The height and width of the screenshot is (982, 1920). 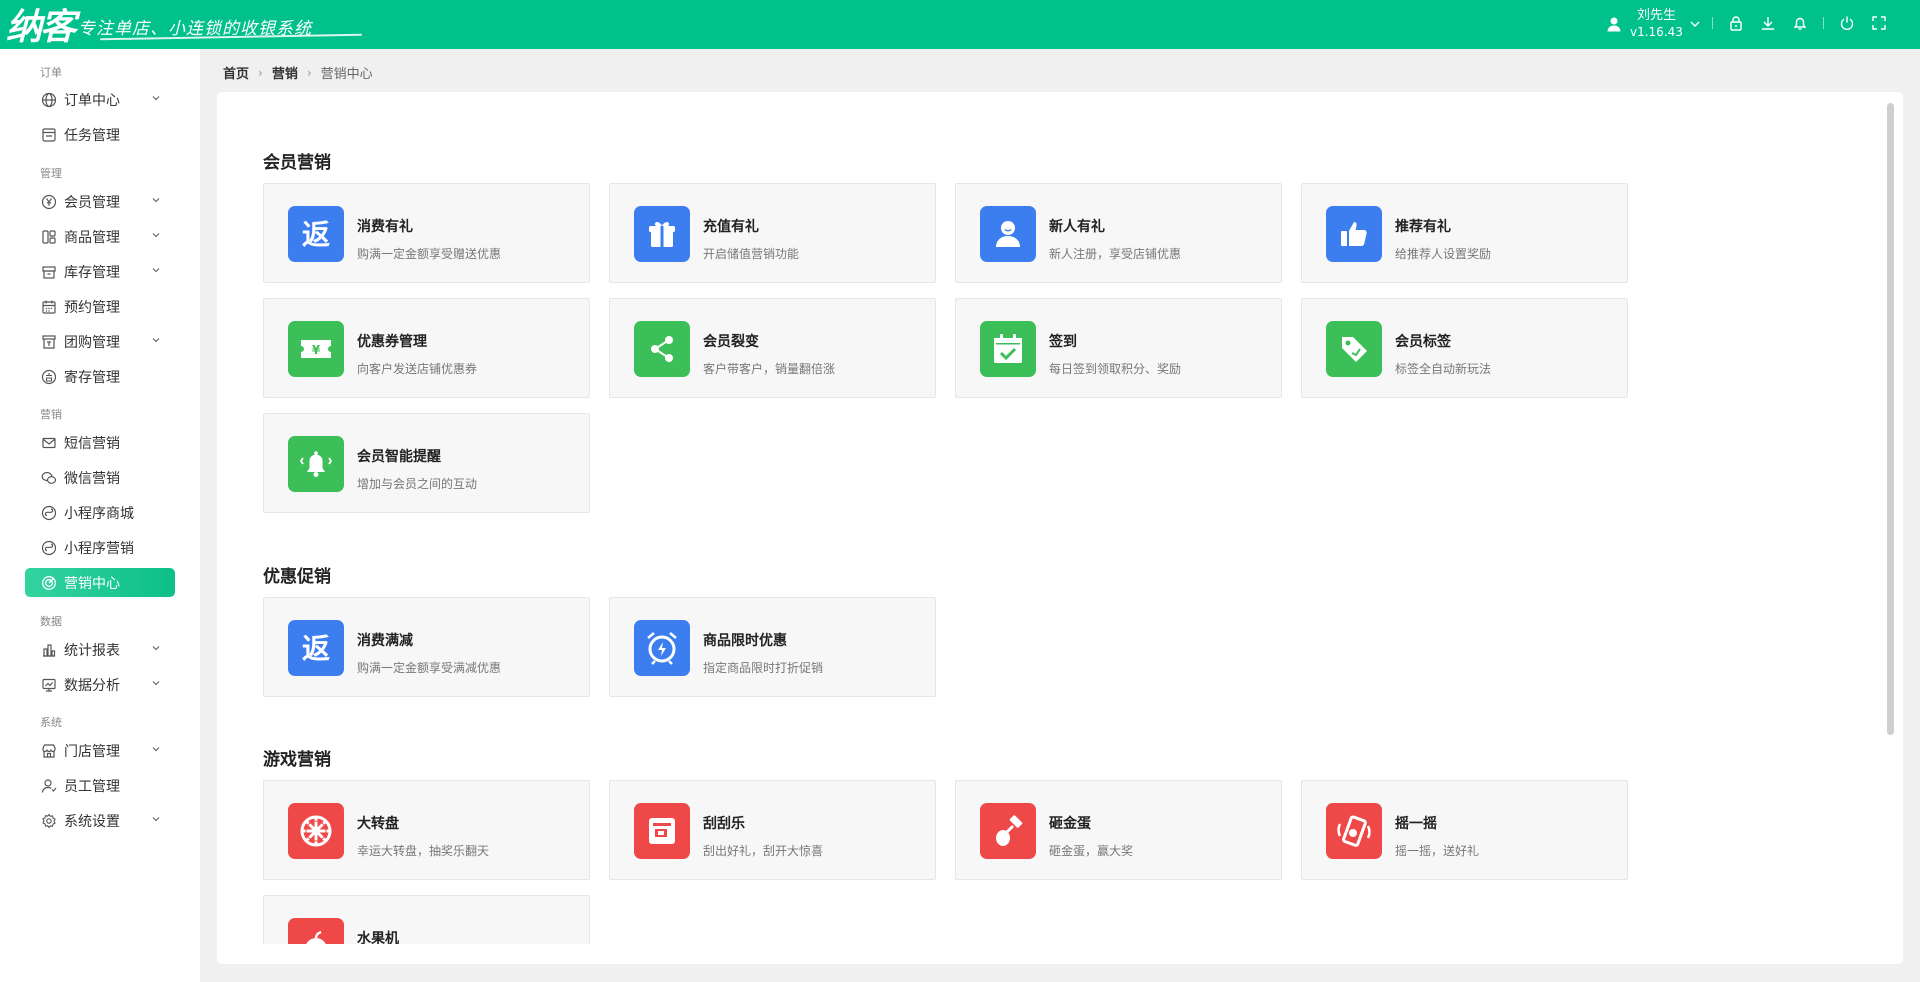 I want to click on card-title: 签到, so click(x=1063, y=342).